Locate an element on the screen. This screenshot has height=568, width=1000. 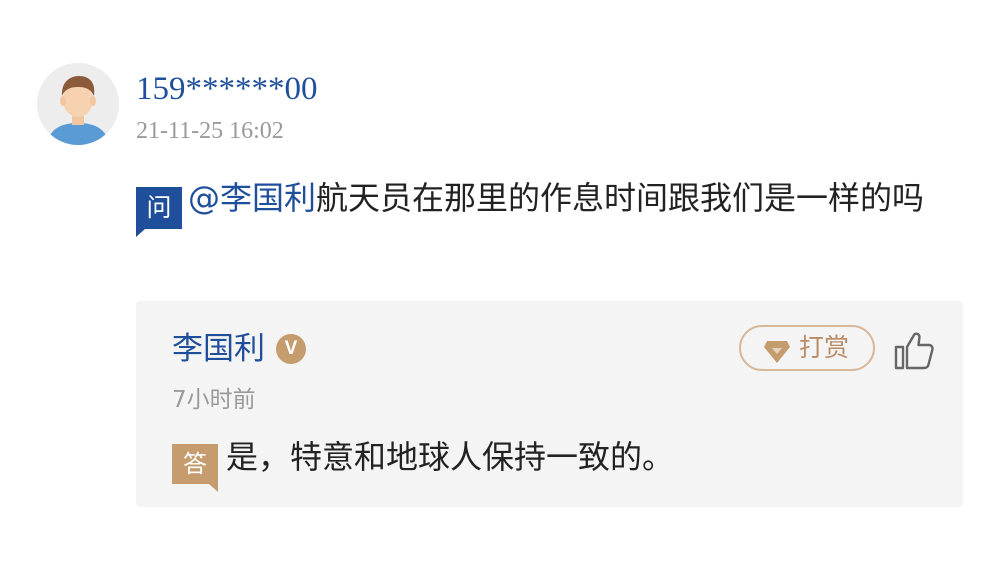
answer-badge: 答 is located at coordinates (195, 468).